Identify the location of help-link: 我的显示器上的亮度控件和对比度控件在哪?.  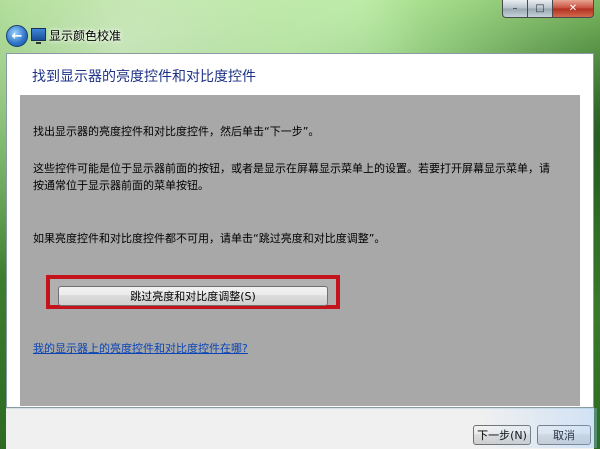
(140, 348).